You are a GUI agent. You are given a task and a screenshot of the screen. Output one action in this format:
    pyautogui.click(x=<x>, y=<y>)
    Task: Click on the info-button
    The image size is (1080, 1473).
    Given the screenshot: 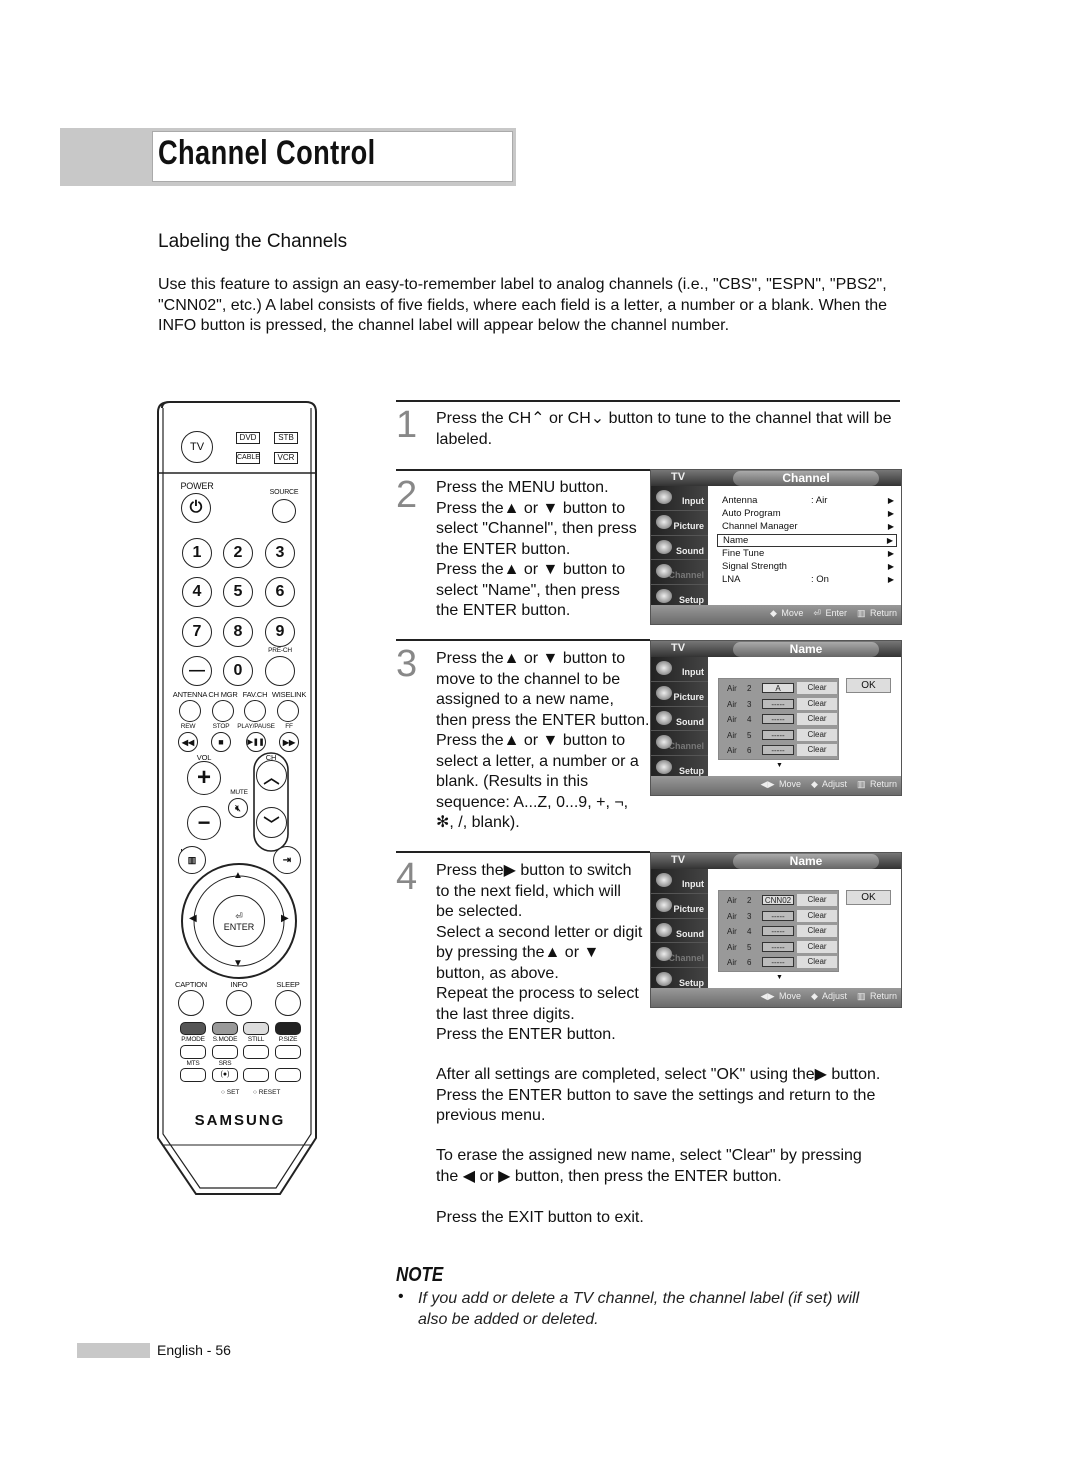 What is the action you would take?
    pyautogui.click(x=239, y=1003)
    